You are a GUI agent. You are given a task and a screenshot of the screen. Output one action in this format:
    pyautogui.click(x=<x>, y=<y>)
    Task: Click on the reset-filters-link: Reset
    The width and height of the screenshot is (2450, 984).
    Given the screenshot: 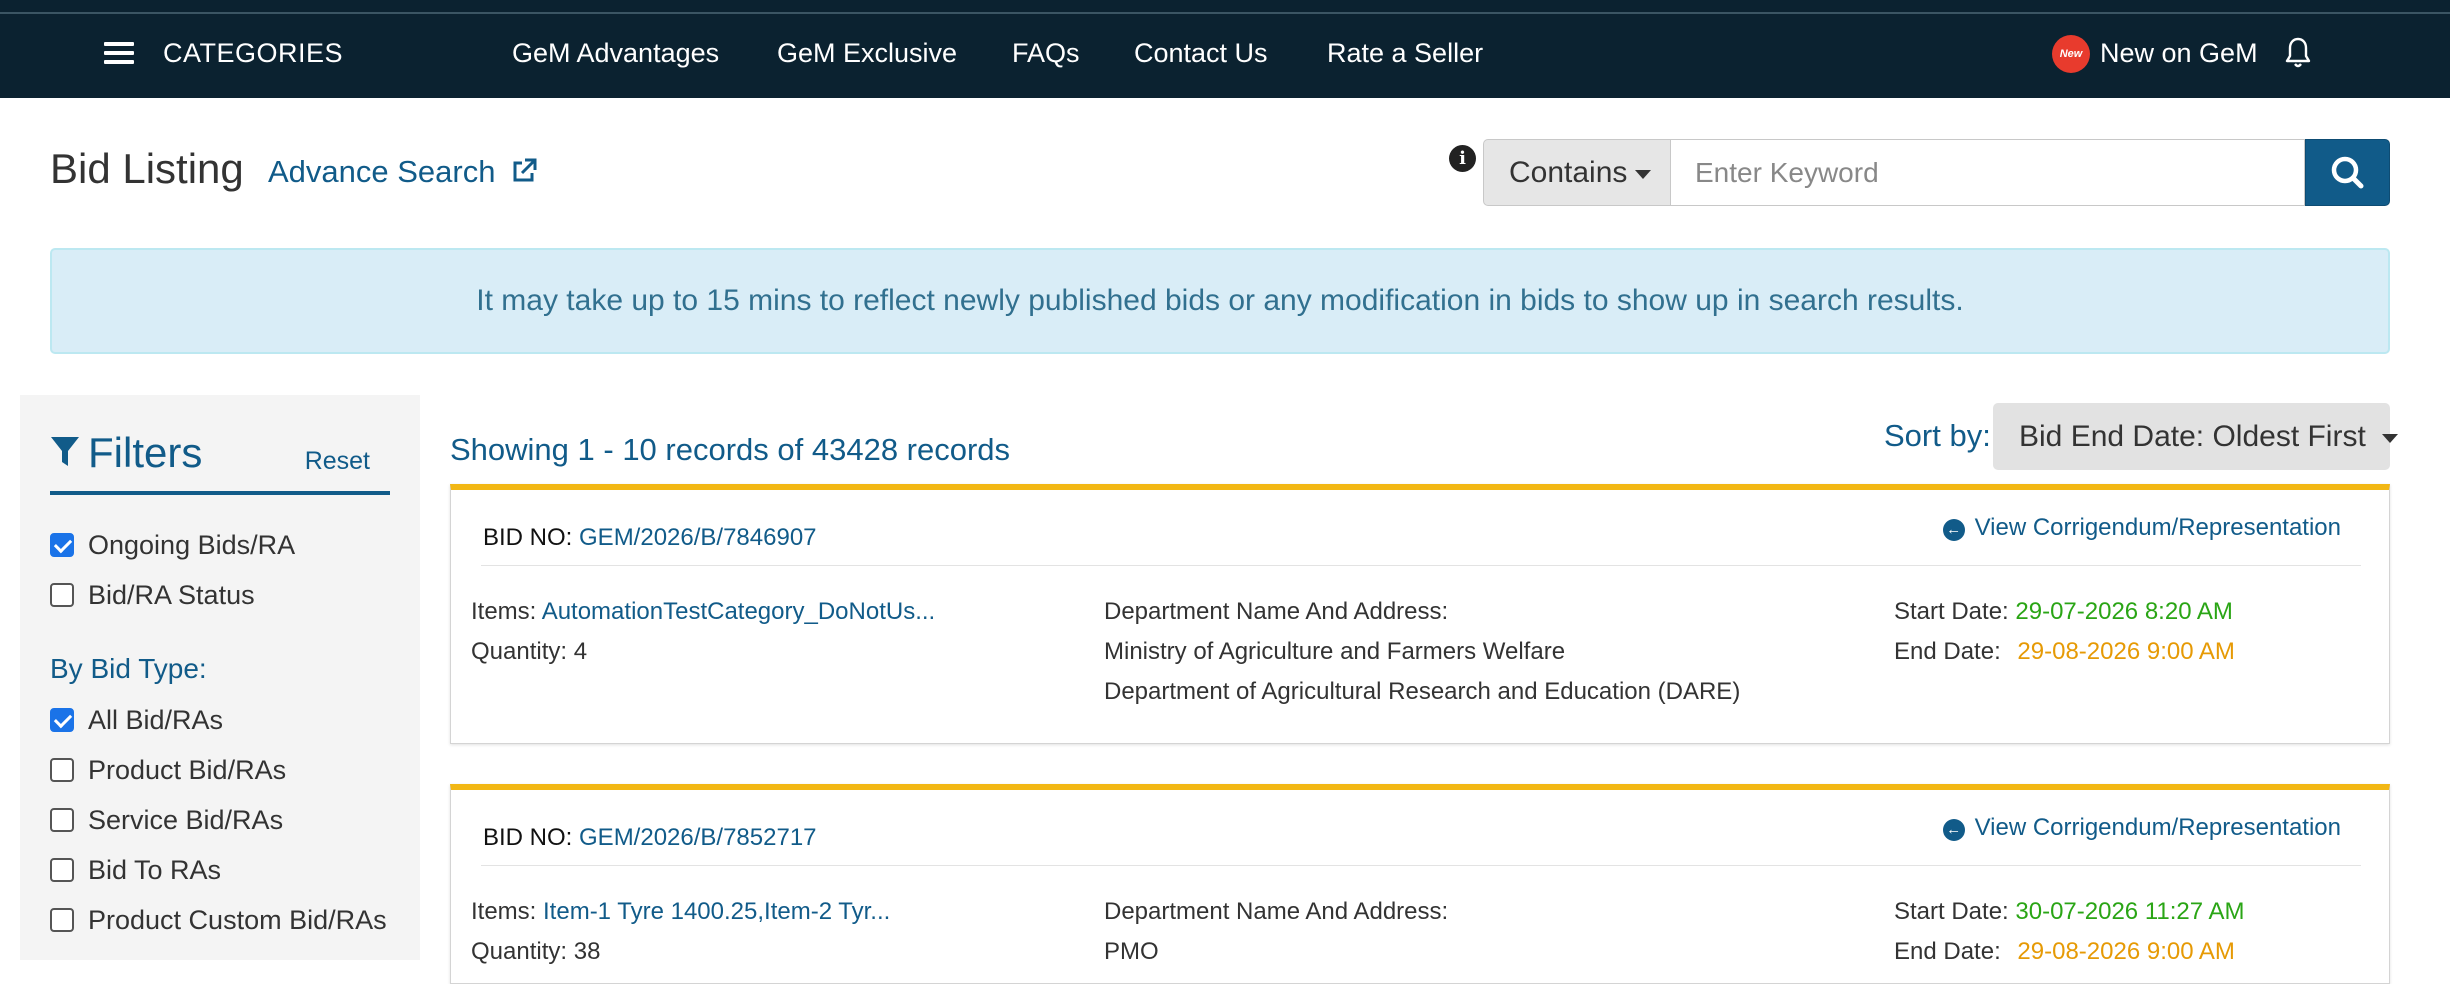 What is the action you would take?
    pyautogui.click(x=337, y=461)
    